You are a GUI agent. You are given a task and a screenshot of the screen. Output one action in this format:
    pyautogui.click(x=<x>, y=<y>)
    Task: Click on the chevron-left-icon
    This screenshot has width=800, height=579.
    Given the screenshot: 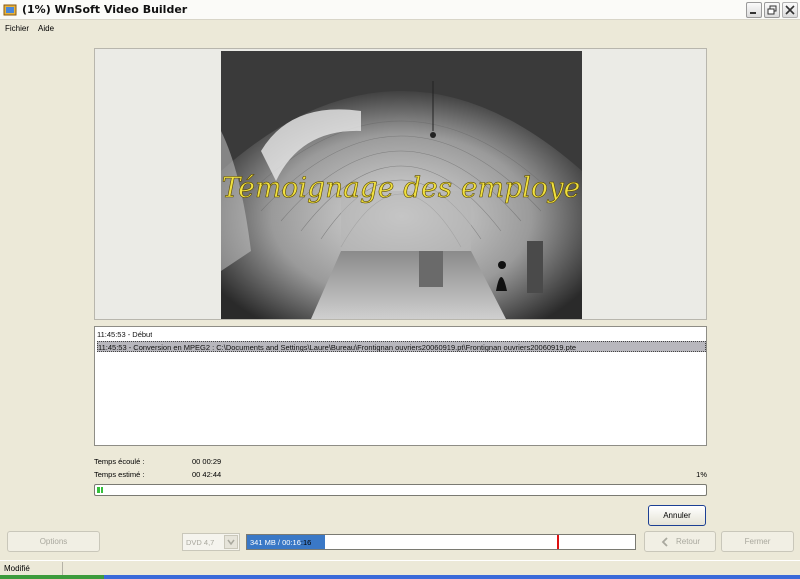 What is the action you would take?
    pyautogui.click(x=664, y=541)
    